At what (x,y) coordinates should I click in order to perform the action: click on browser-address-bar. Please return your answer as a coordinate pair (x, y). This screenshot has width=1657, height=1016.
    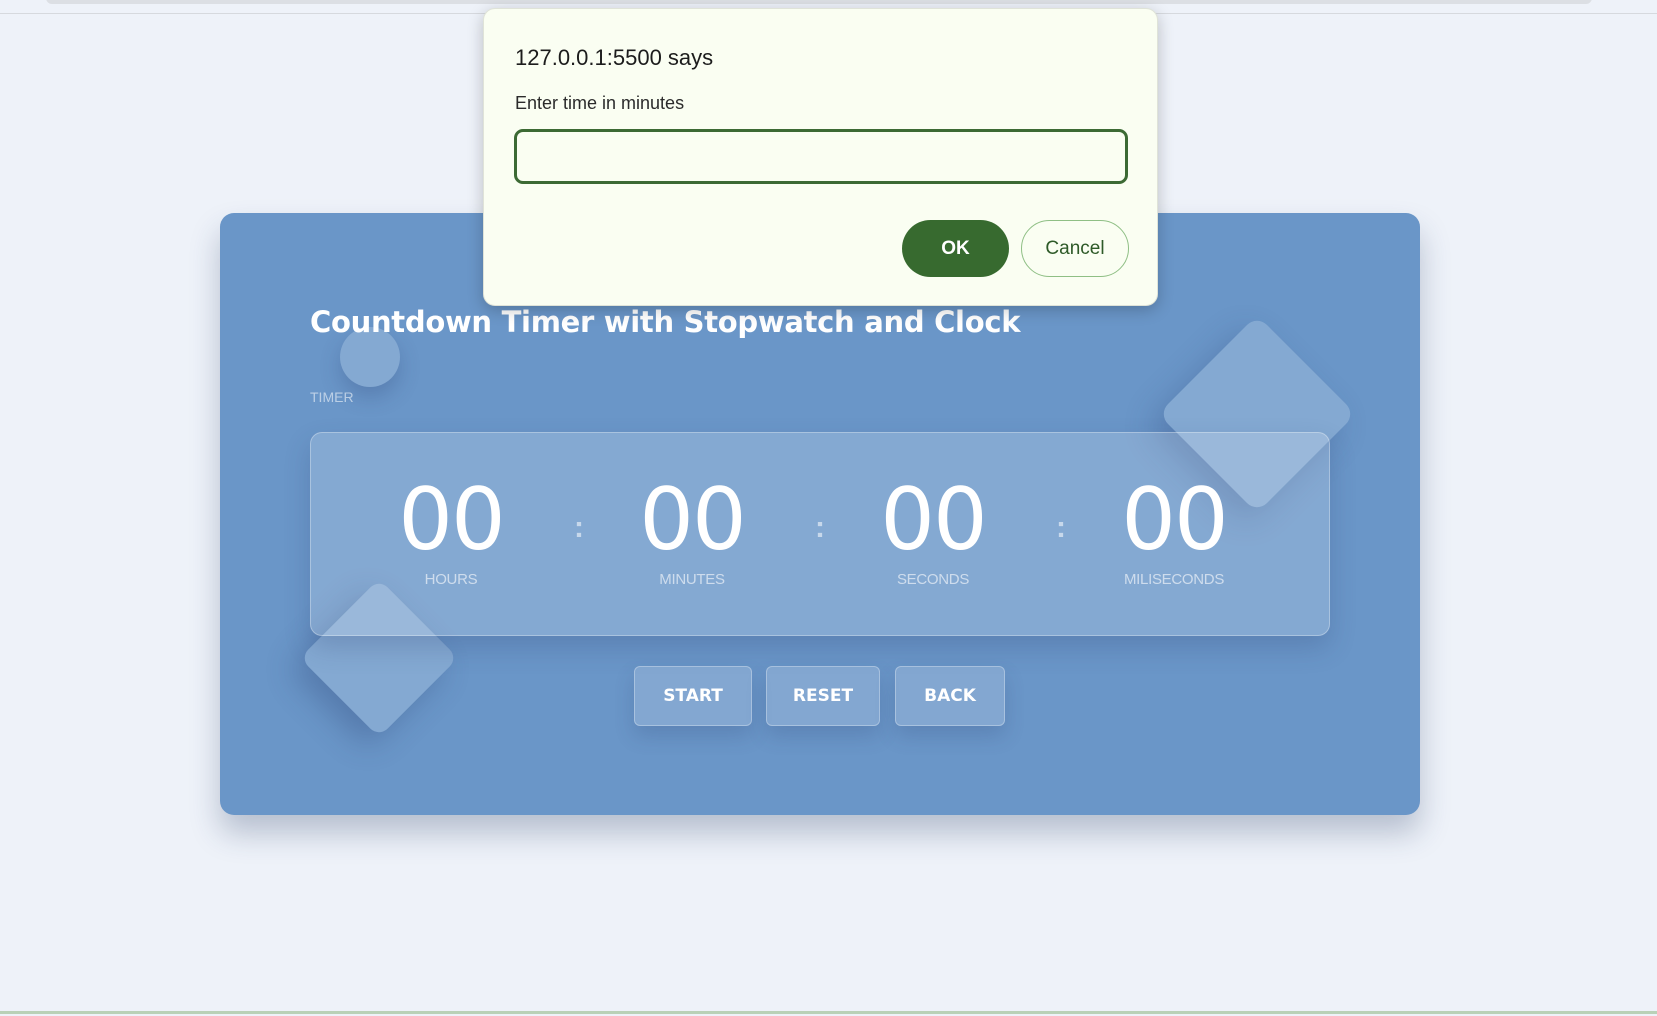
    Looking at the image, I should click on (819, 2).